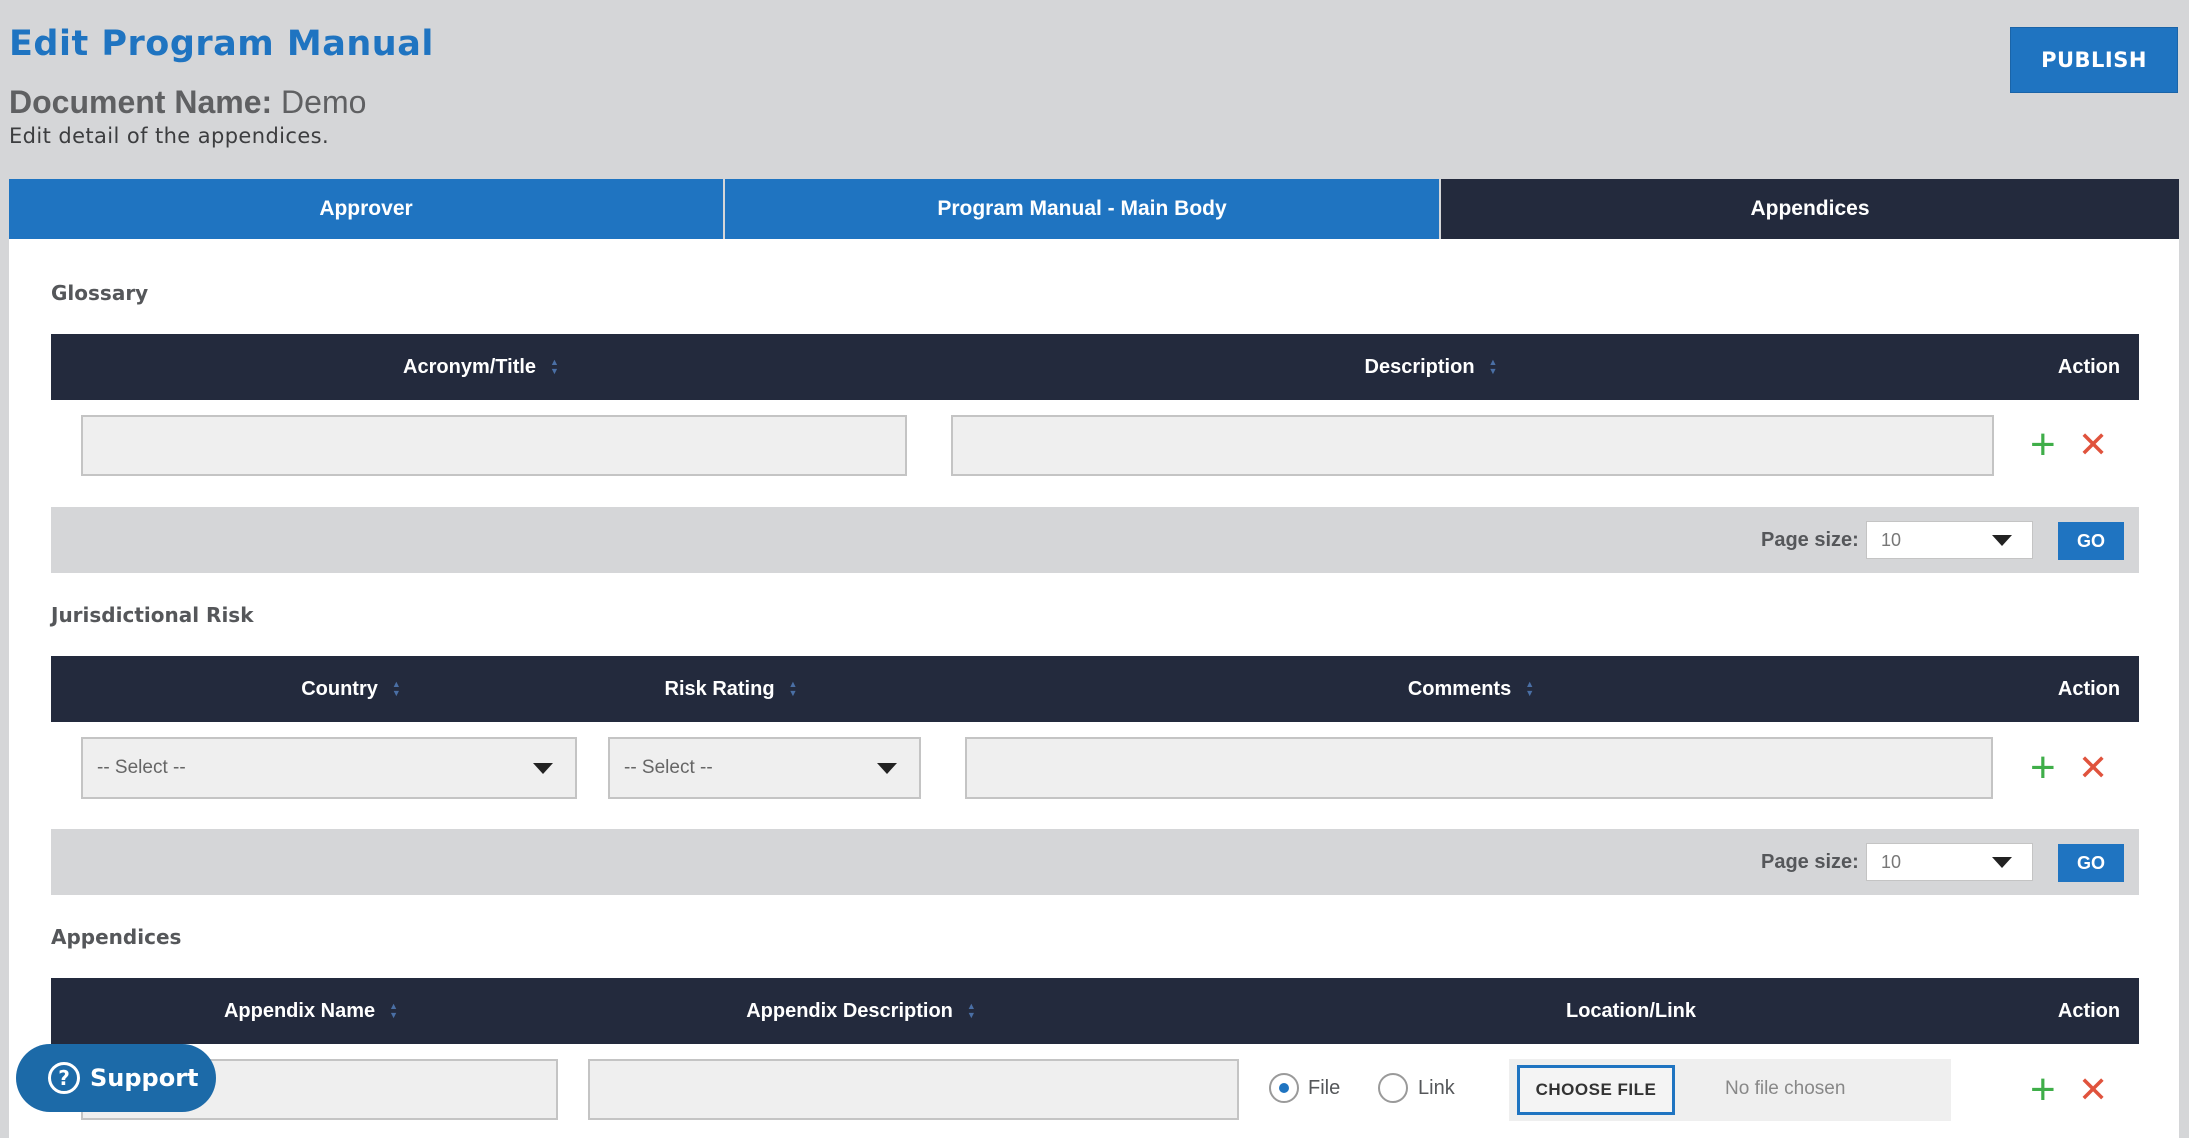  I want to click on column-comments: Comments ▲ ▼, so click(1471, 689).